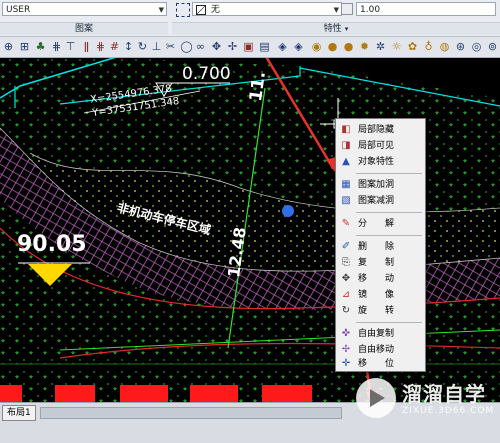 Image resolution: width=500 pixels, height=443 pixels. I want to click on scale-field: 1.00, so click(426, 9).